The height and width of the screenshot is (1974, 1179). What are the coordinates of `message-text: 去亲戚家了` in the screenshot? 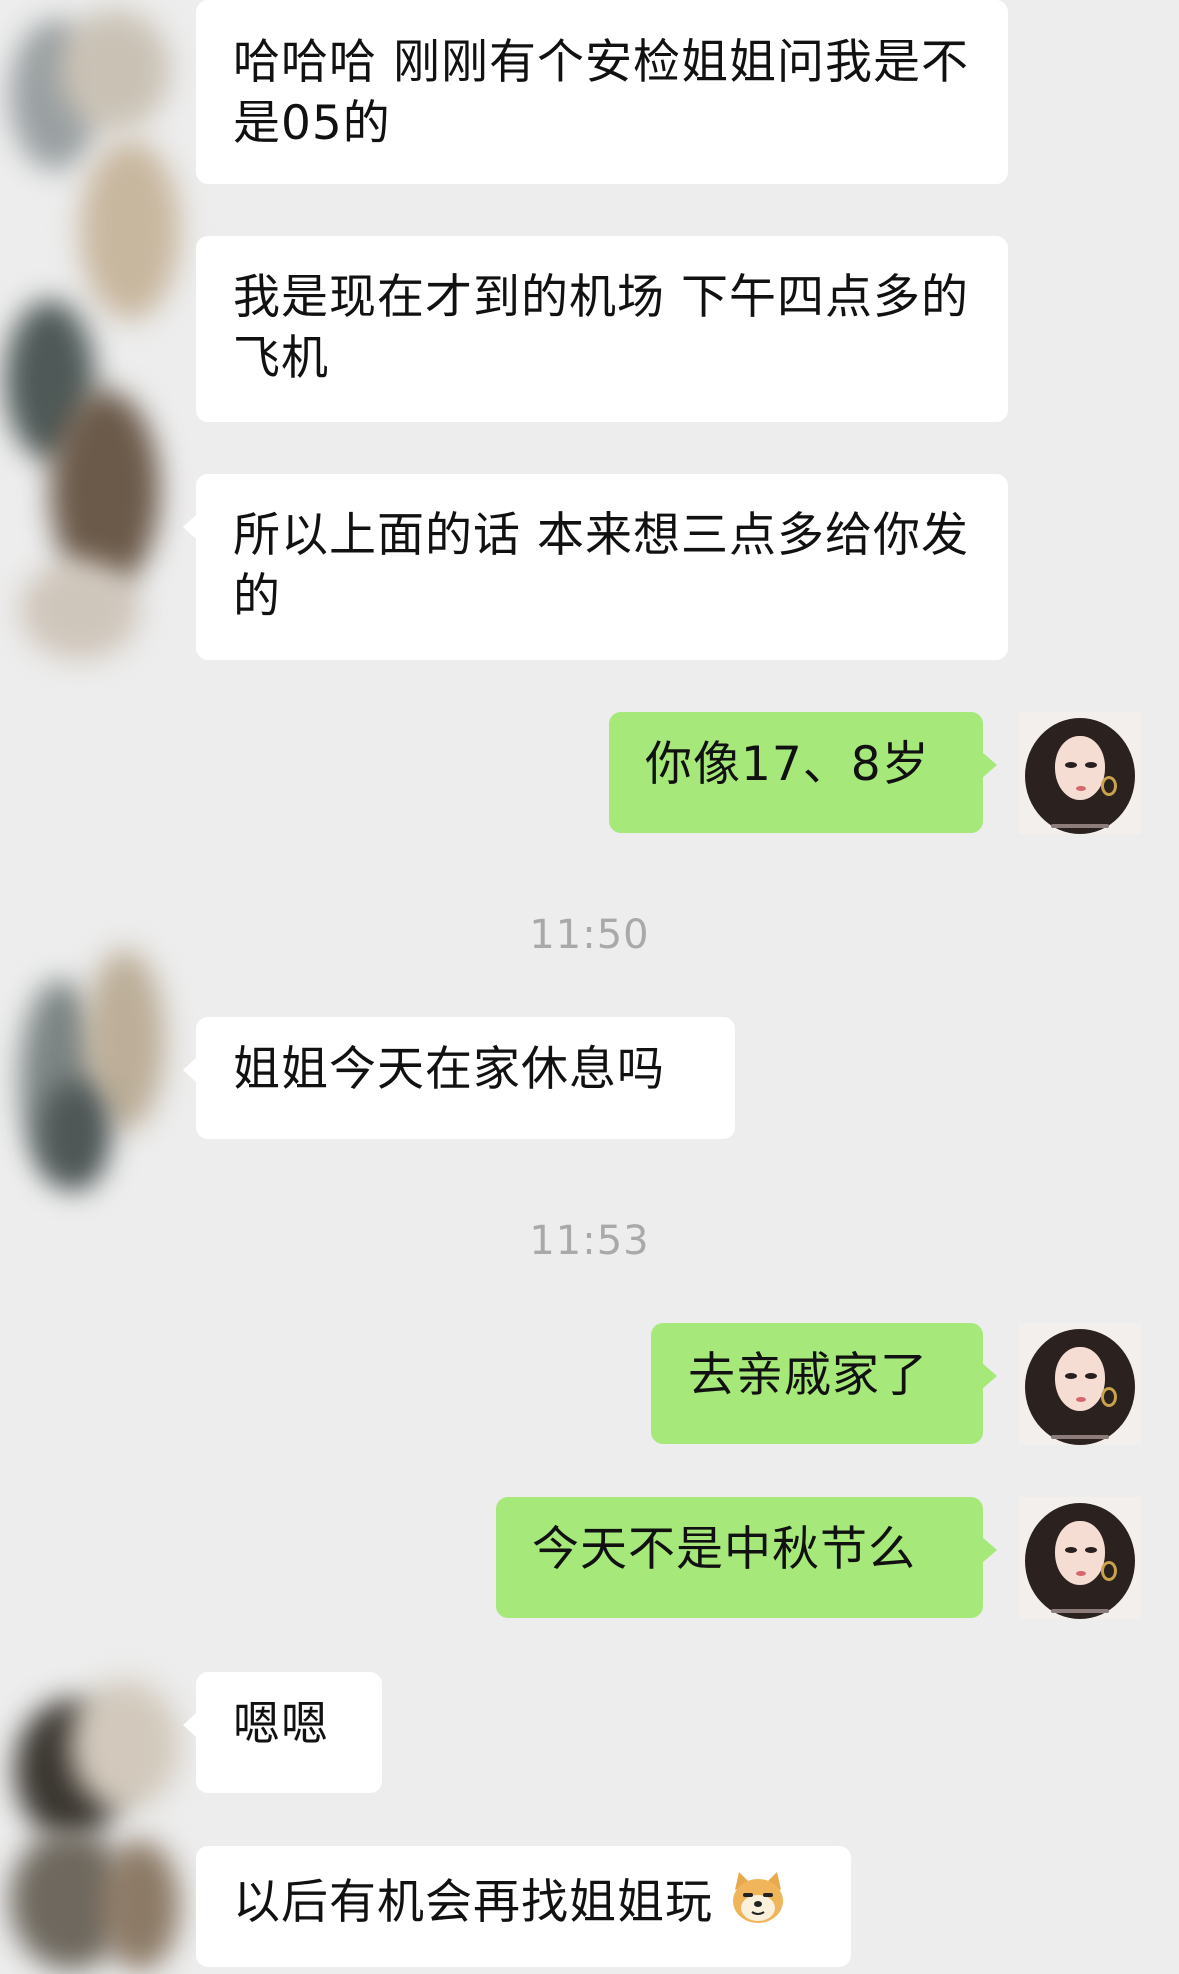 It's located at (808, 1375).